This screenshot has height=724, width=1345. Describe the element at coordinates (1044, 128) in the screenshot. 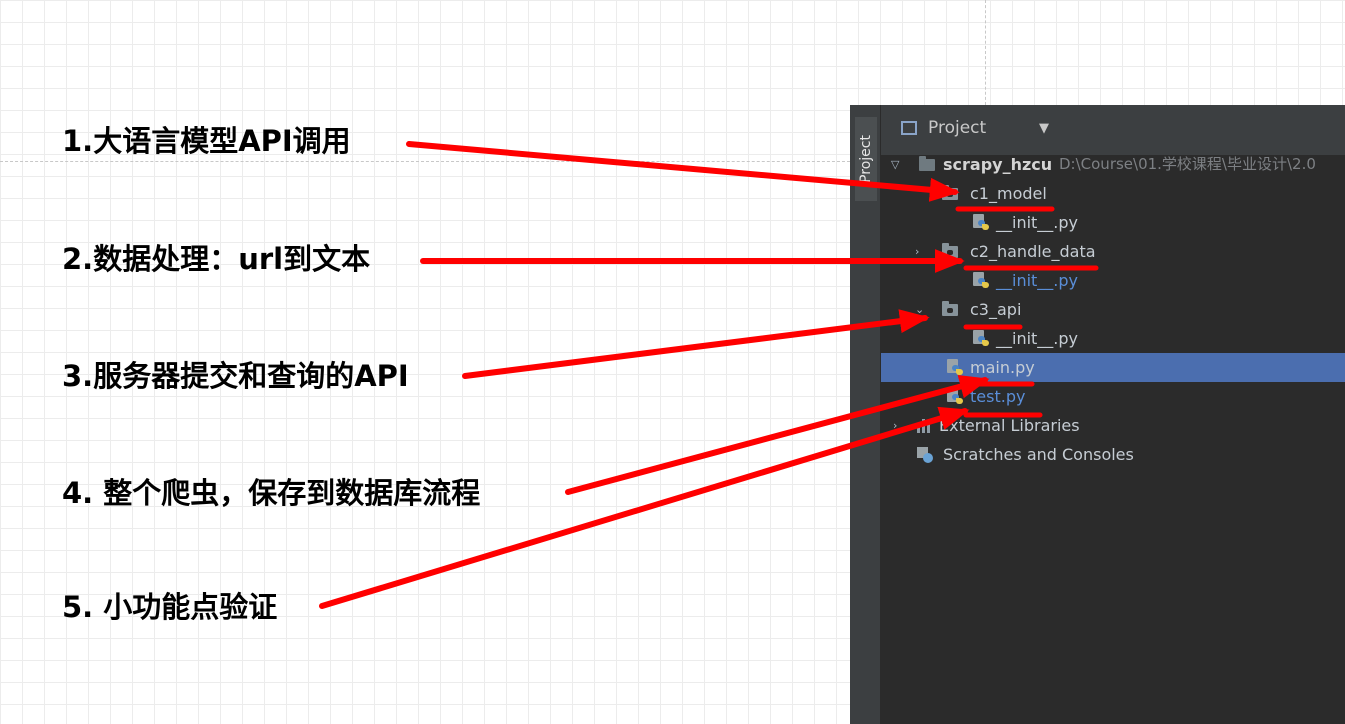

I see `chevron-down-icon: ▼` at that location.